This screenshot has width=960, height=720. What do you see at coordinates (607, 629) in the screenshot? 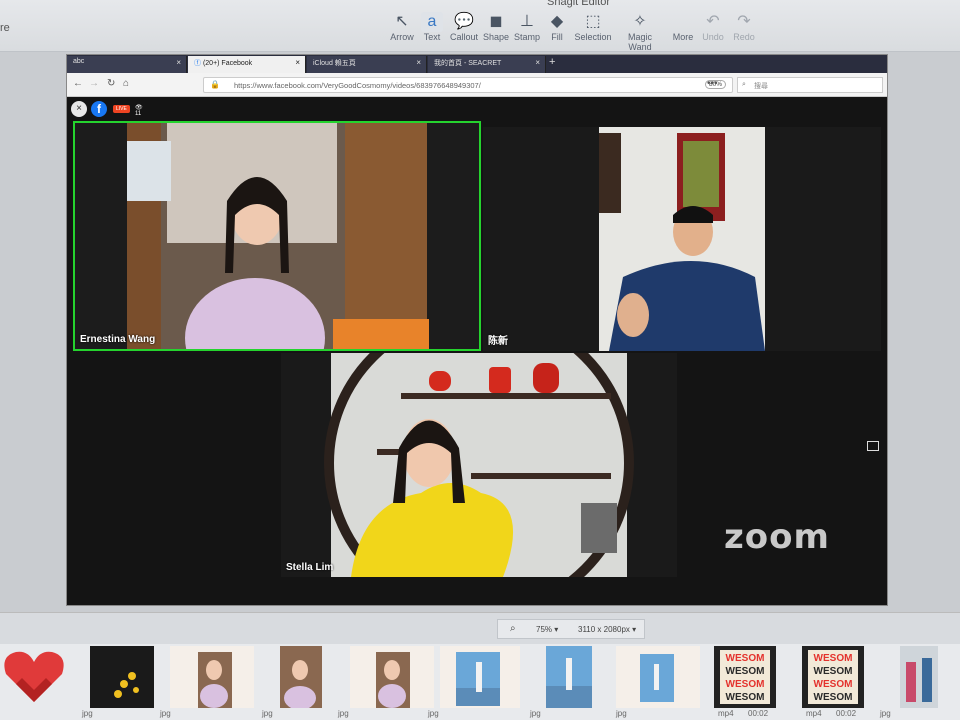
I see `image-dimensions-dropdown: 3110 x 2080px ▾` at bounding box center [607, 629].